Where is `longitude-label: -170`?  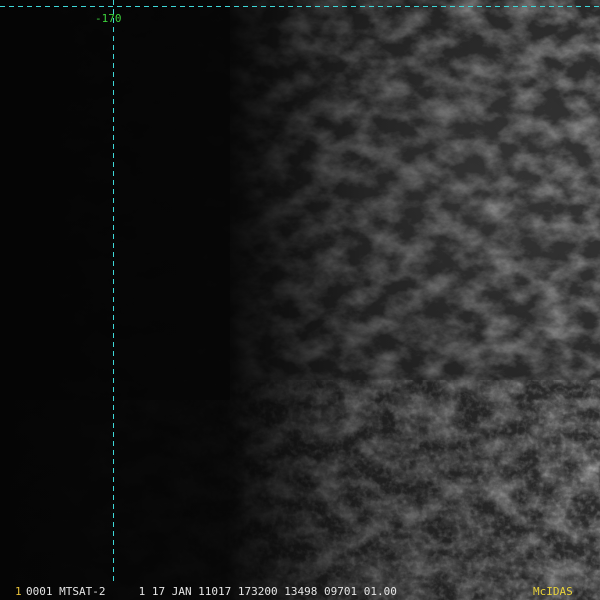
longitude-label: -170 is located at coordinates (108, 18).